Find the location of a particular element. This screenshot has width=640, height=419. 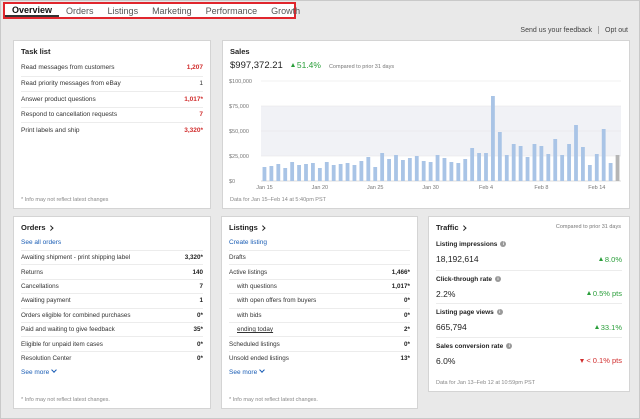

task-row: Print labels and ship 3,320* is located at coordinates (112, 130).